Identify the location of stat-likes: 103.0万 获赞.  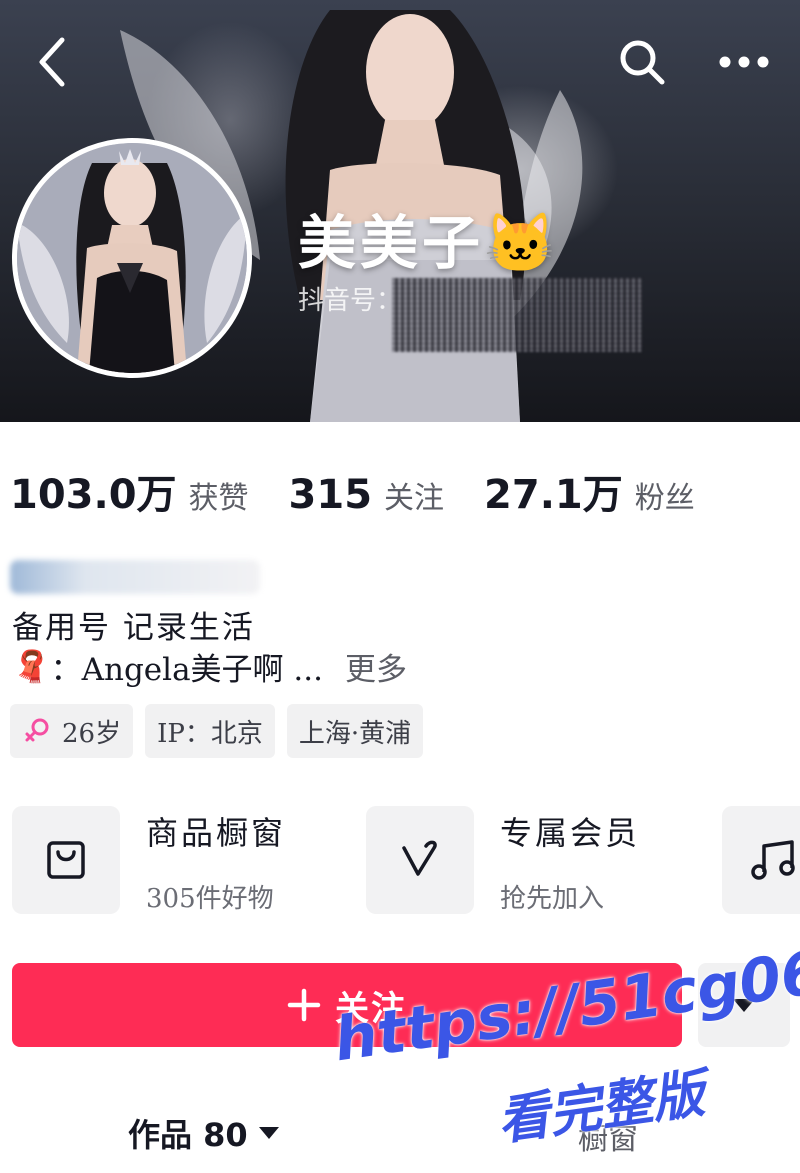
(129, 491).